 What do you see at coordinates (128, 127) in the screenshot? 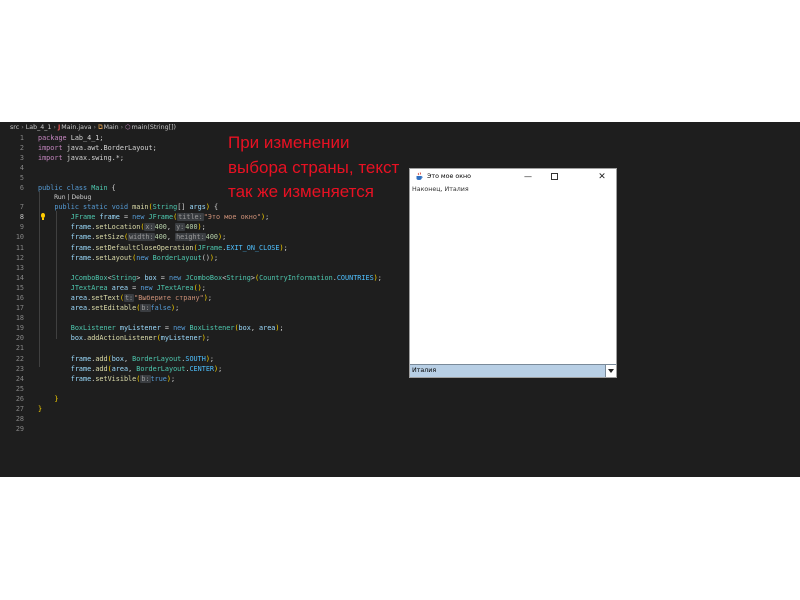
I see `method-icon: ⬡` at bounding box center [128, 127].